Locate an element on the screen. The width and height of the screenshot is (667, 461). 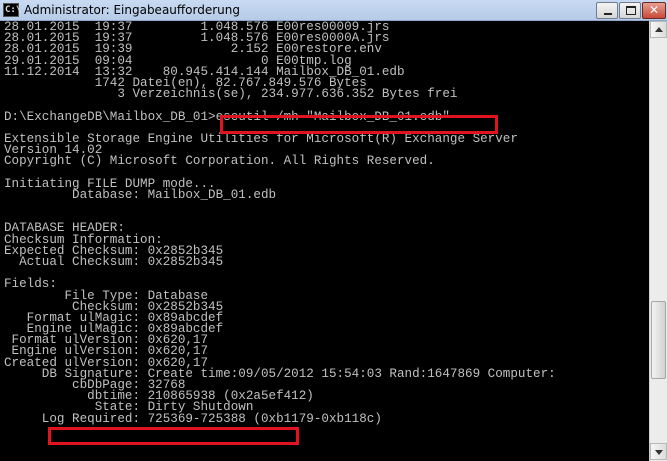
console-line: Actual Checksum: 0x2852b345 is located at coordinates (114, 261).